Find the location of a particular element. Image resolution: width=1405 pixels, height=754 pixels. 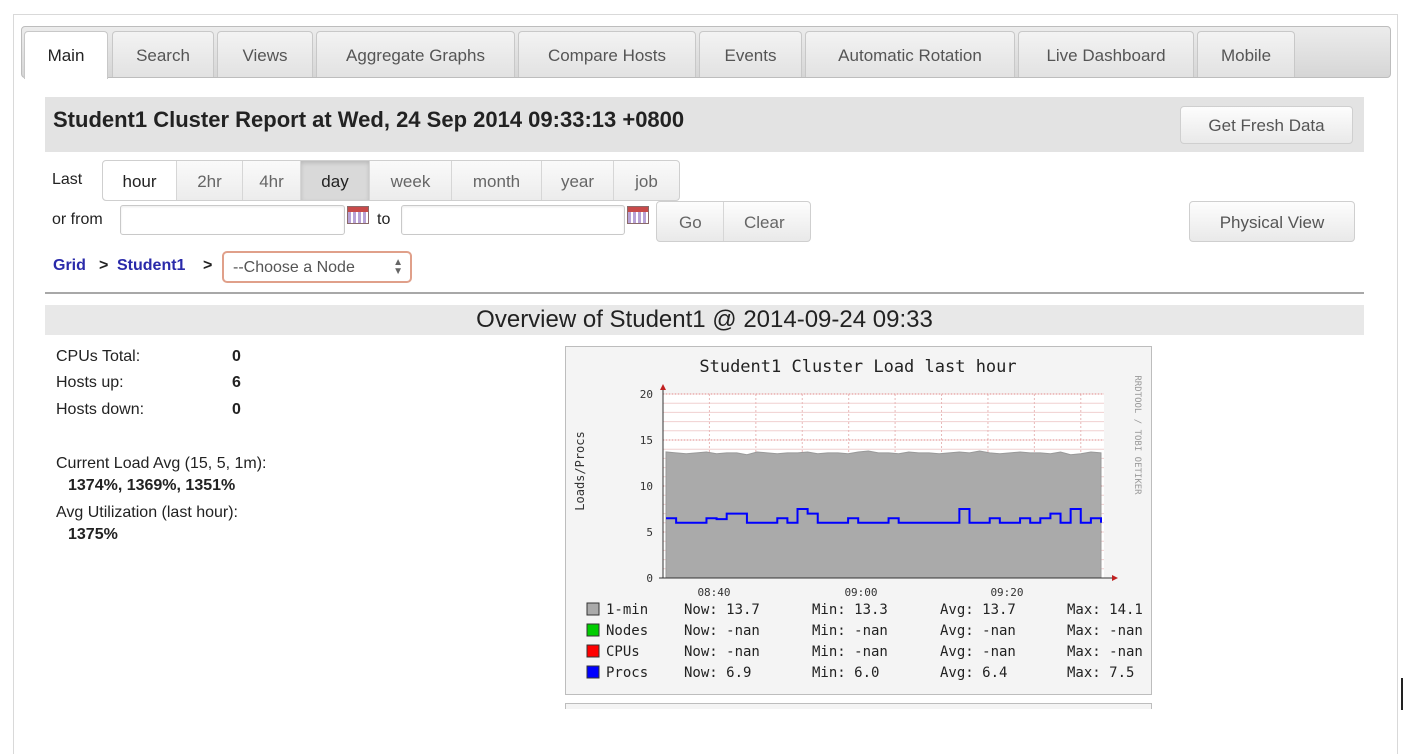

tab-aggregate-graphs: Aggregate Graphs is located at coordinates (415, 54).